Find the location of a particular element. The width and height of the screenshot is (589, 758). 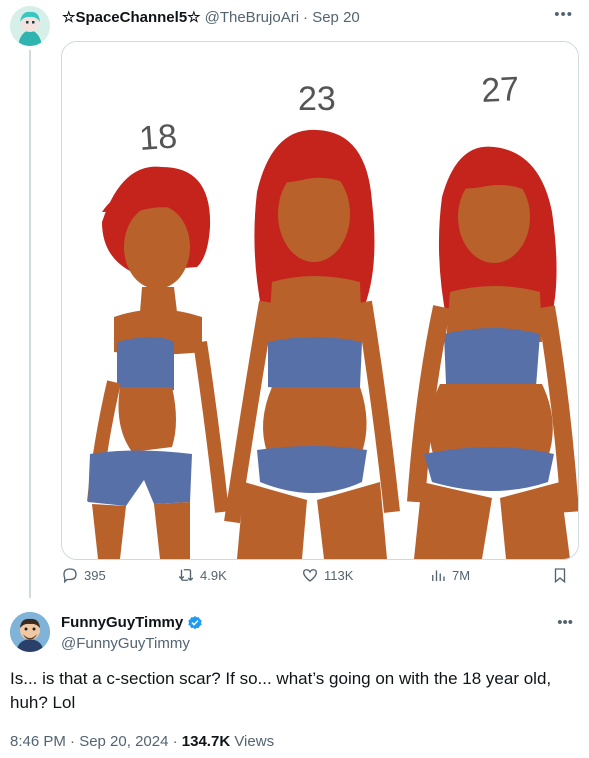

bookmark-button is located at coordinates (560, 575).